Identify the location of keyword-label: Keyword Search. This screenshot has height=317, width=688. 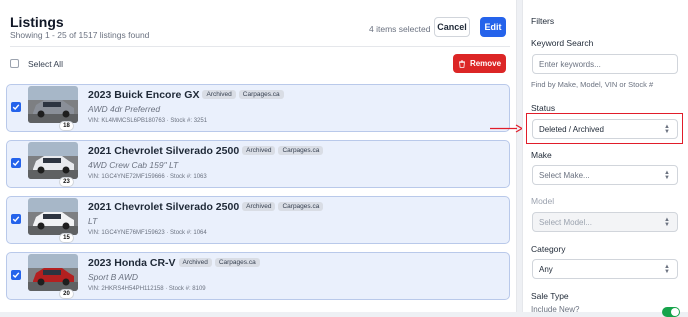
(562, 43).